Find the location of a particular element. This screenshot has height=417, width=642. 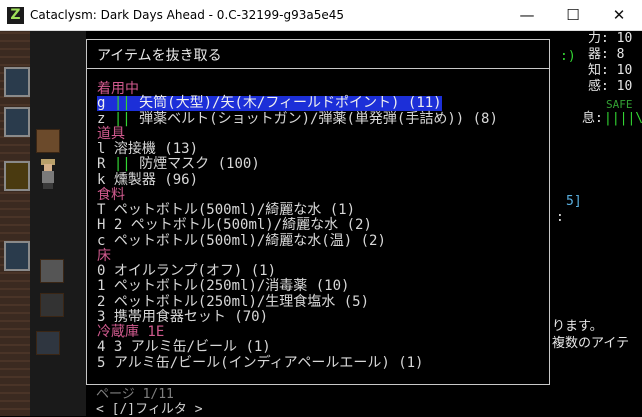

stat-dexterity: 器: 8 is located at coordinates (606, 54).